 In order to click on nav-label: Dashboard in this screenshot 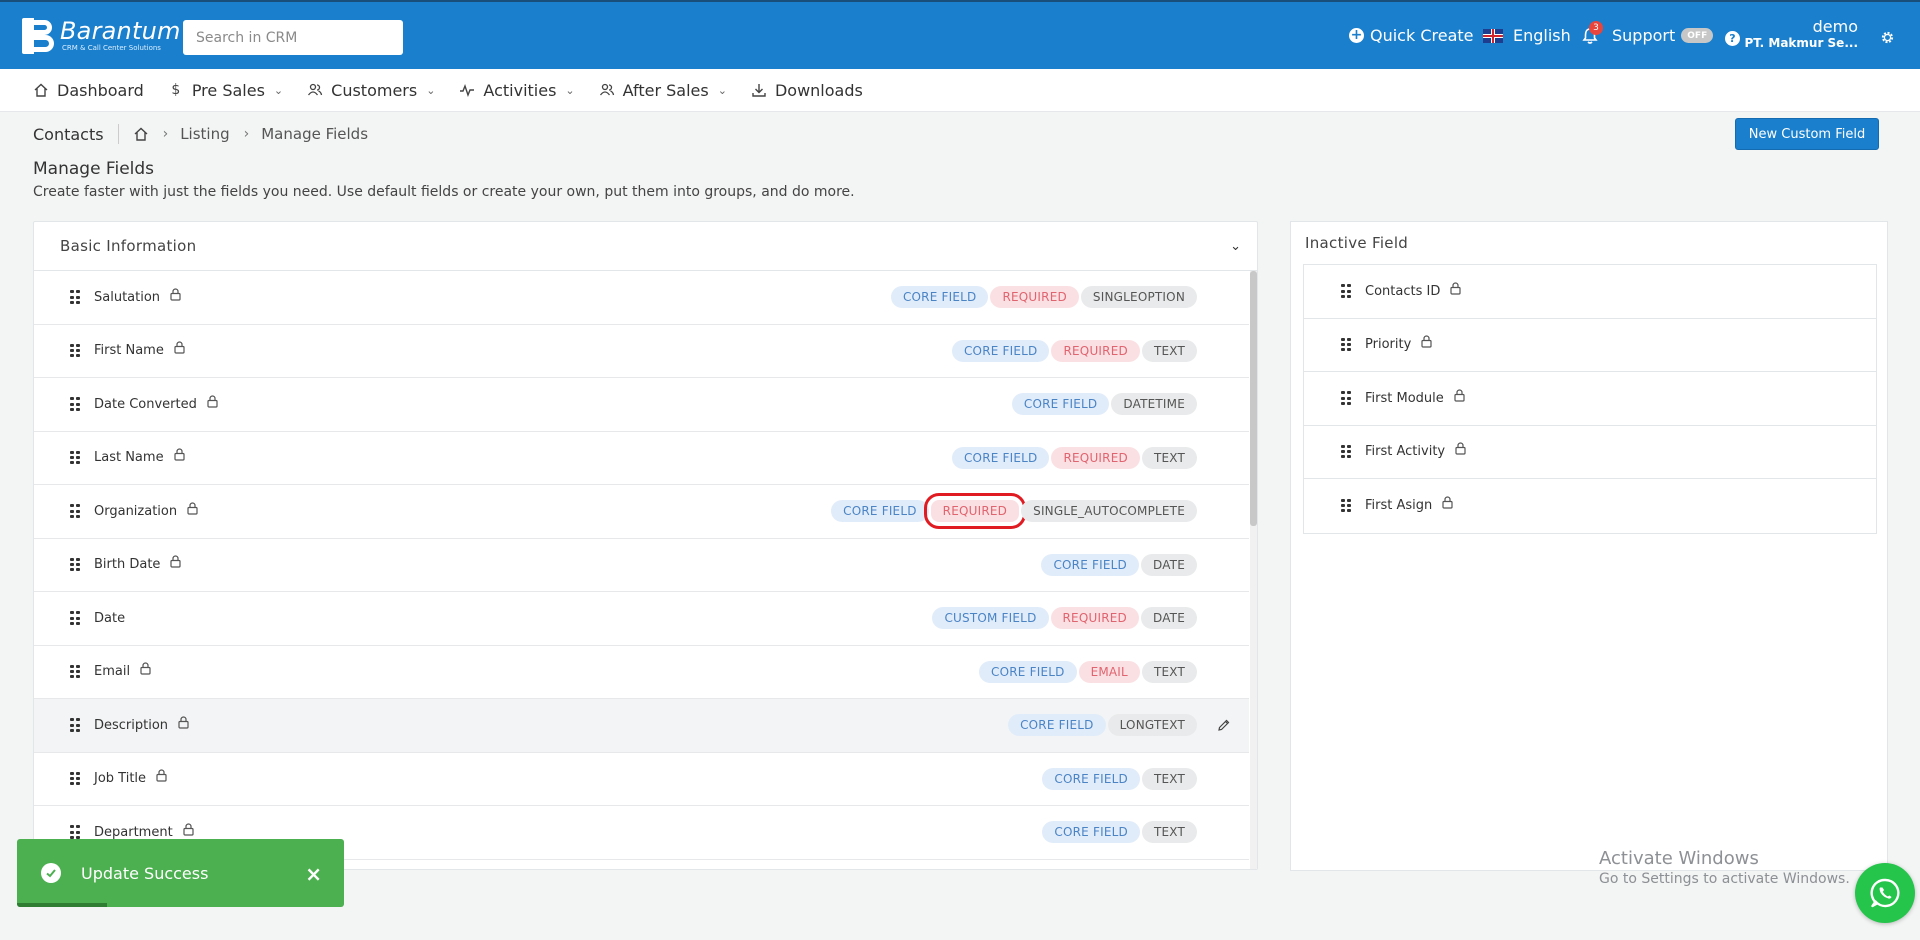, I will do `click(100, 90)`.